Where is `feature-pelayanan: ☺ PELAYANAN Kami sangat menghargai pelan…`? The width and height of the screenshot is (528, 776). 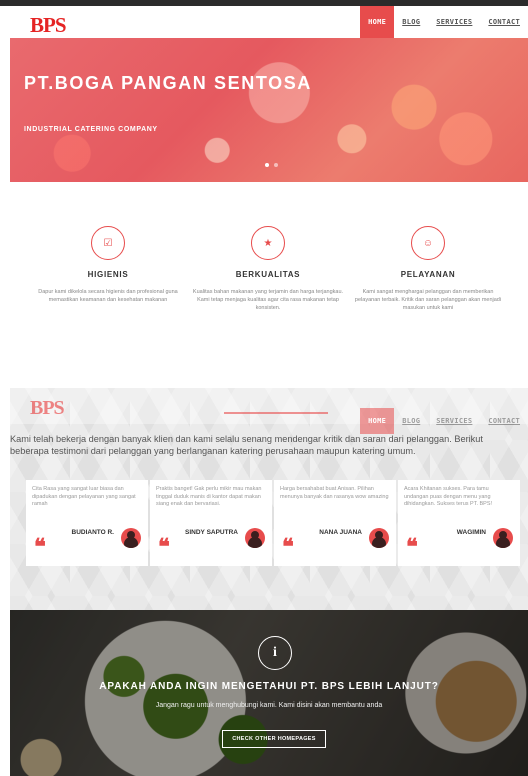
feature-pelayanan: ☺ PELAYANAN Kami sangat menghargai pelan… is located at coordinates (428, 269).